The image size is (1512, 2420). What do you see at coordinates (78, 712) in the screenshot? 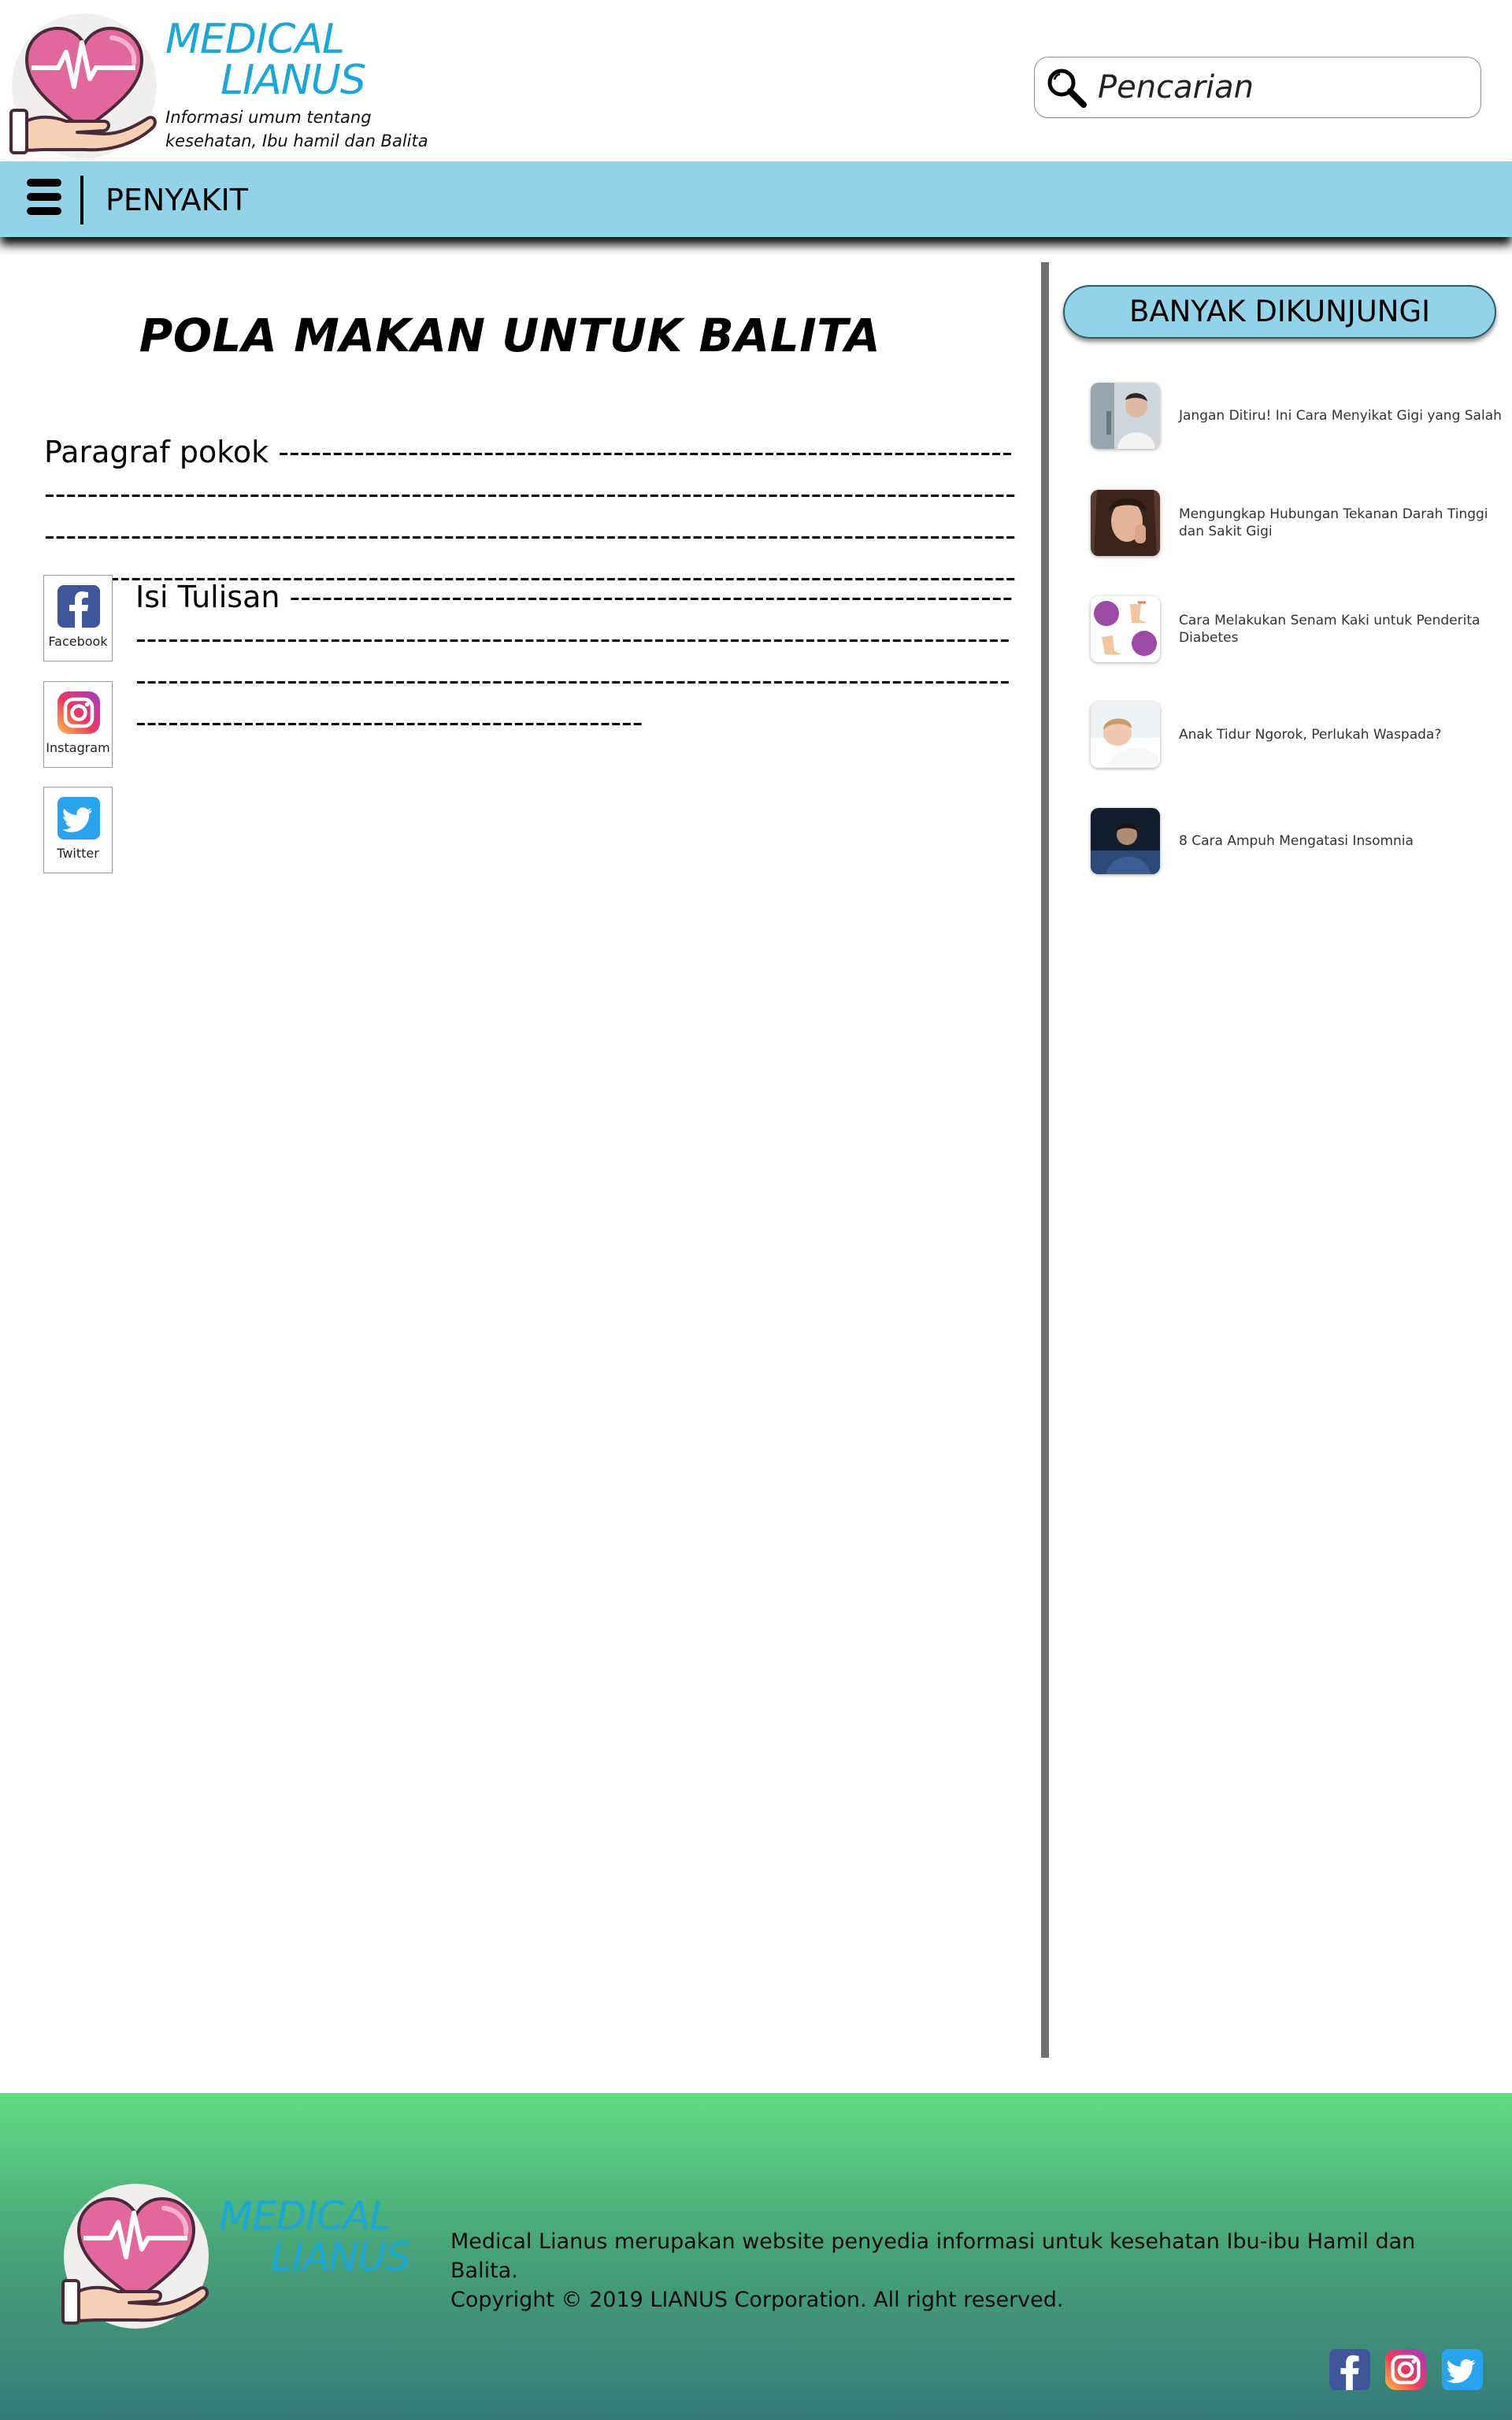
I see `instagram-icon` at bounding box center [78, 712].